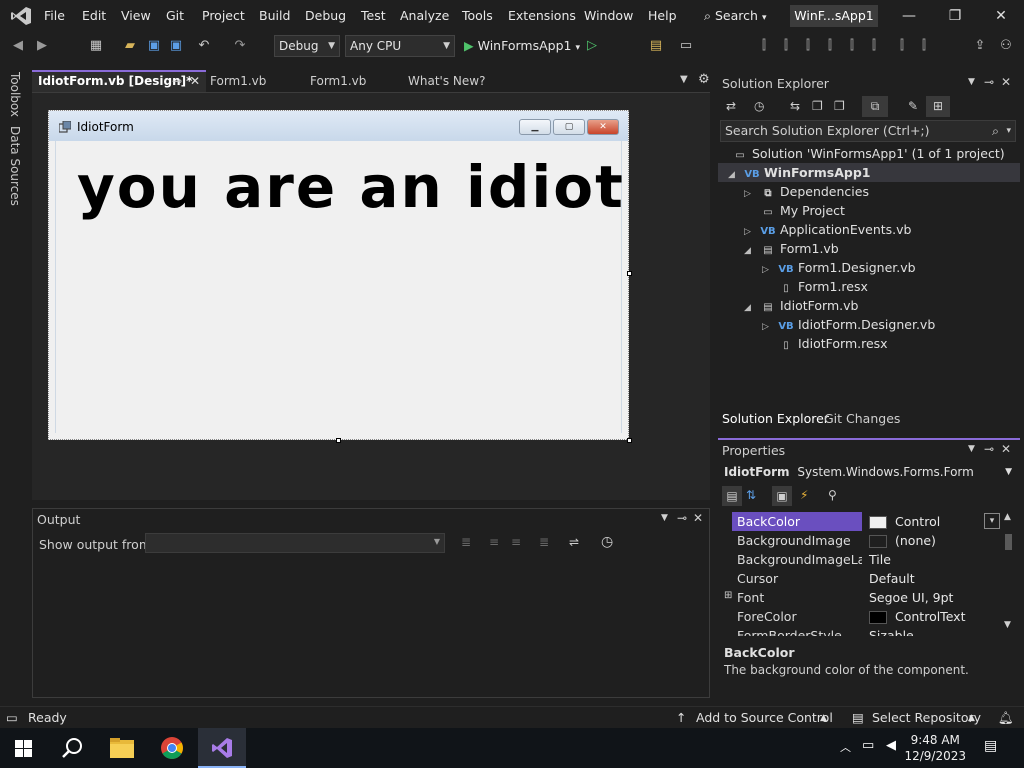  Describe the element at coordinates (865, 540) in the screenshot. I see `property-row-backgroundimage: BackgroundImage (none)` at that location.